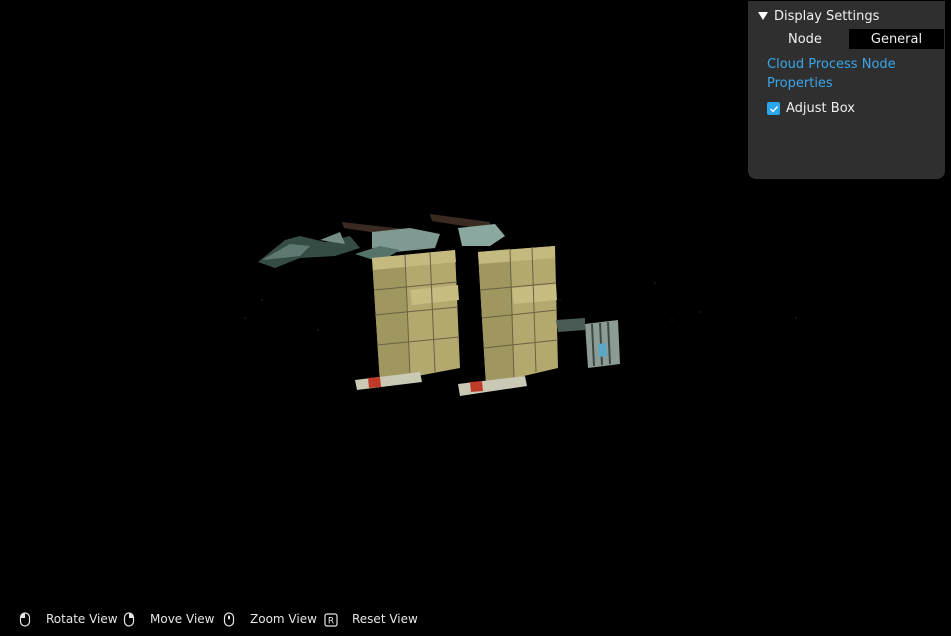 This screenshot has width=951, height=636. What do you see at coordinates (82, 619) in the screenshot?
I see `hint-label-rotate: Rotate View` at bounding box center [82, 619].